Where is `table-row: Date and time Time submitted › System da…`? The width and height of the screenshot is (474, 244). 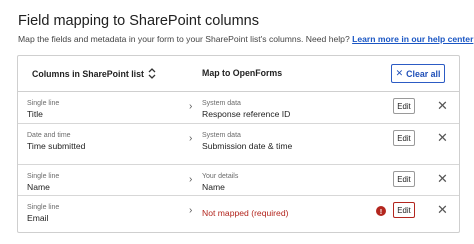
table-row: Date and time Time submitted › System da… is located at coordinates (238, 138).